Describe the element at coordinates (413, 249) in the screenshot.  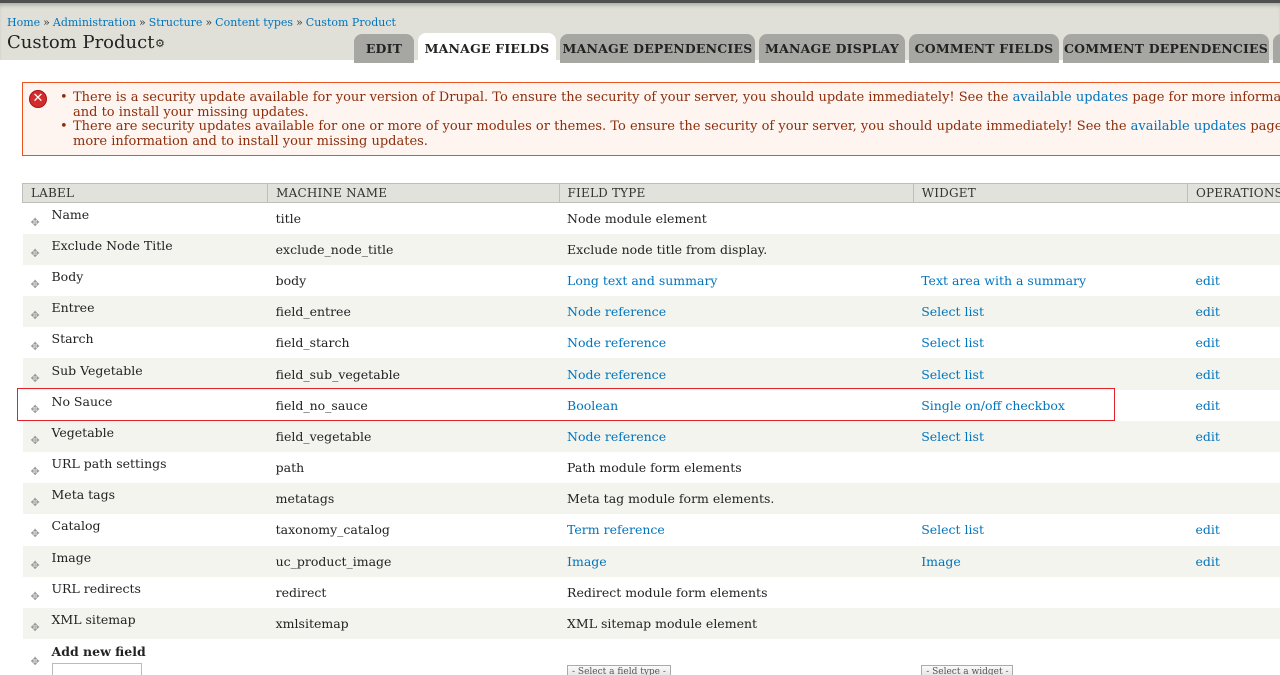
I see `machine-name-cell: exclude_node_title` at that location.